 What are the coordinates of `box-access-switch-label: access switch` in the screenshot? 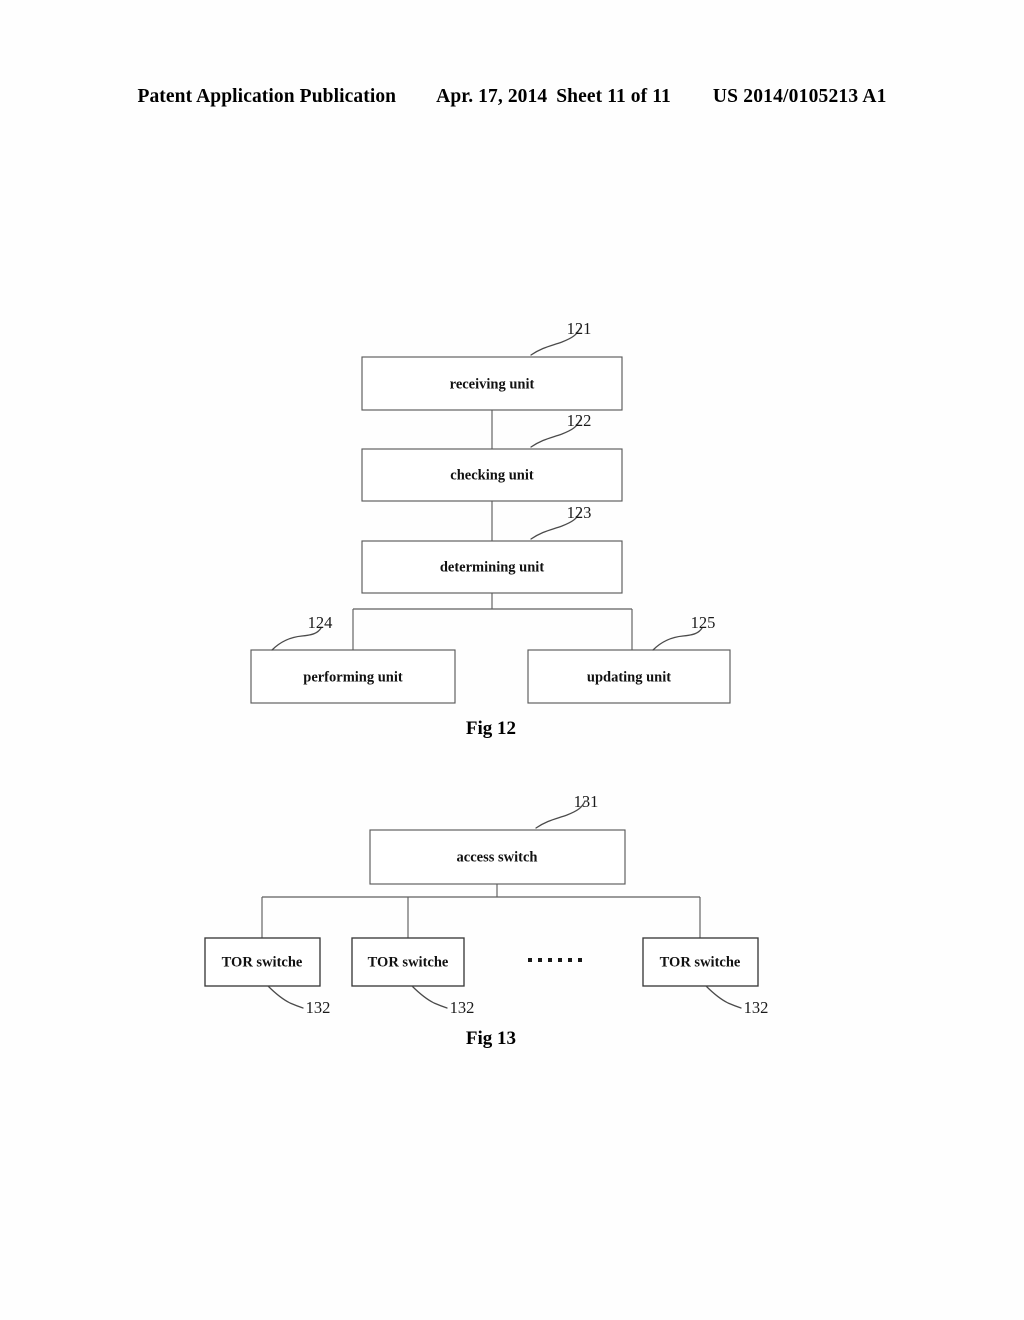 It's located at (497, 857).